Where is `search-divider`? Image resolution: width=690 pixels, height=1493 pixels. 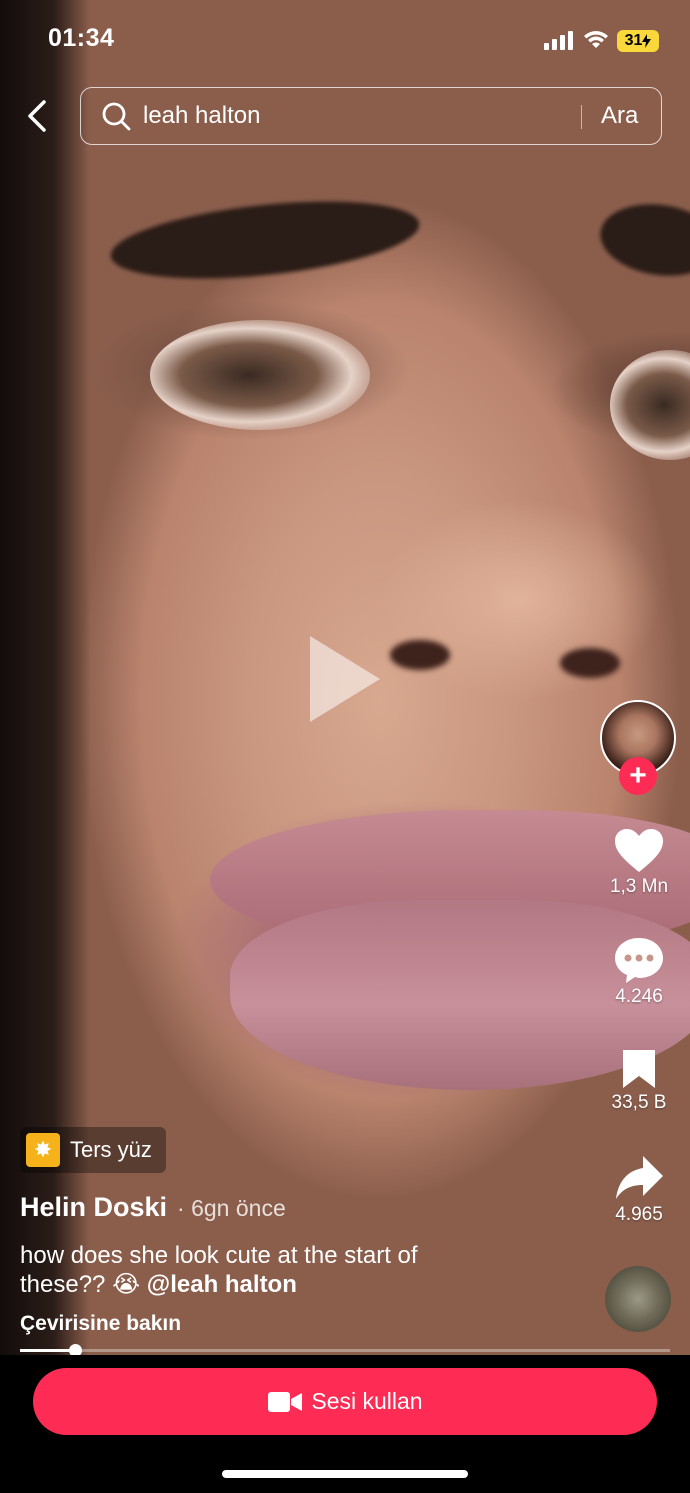
search-divider is located at coordinates (581, 117).